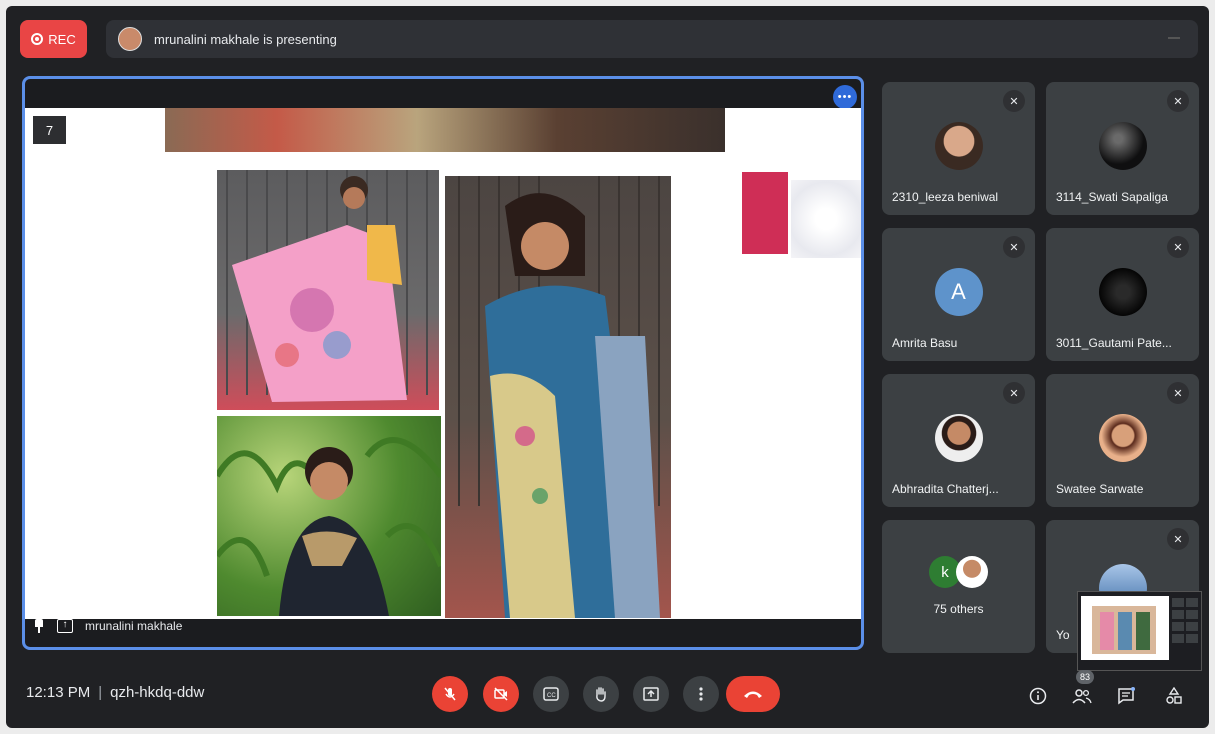 This screenshot has height=734, width=1215. What do you see at coordinates (49, 130) in the screenshot?
I see `slide-number: 7` at bounding box center [49, 130].